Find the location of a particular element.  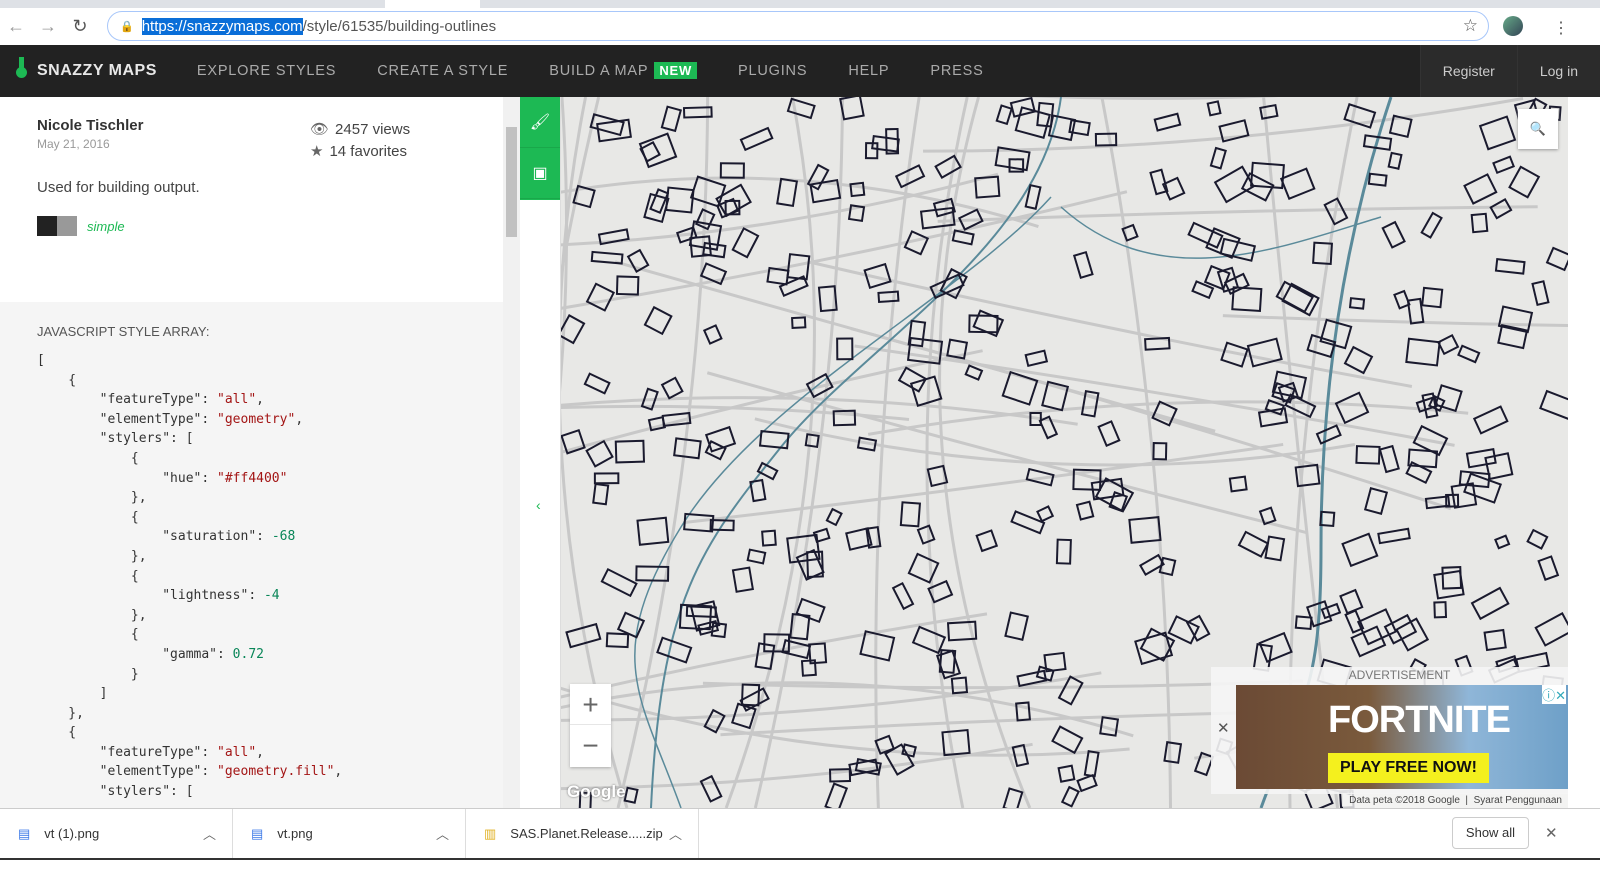

file-icon: ▤ is located at coordinates (257, 833).